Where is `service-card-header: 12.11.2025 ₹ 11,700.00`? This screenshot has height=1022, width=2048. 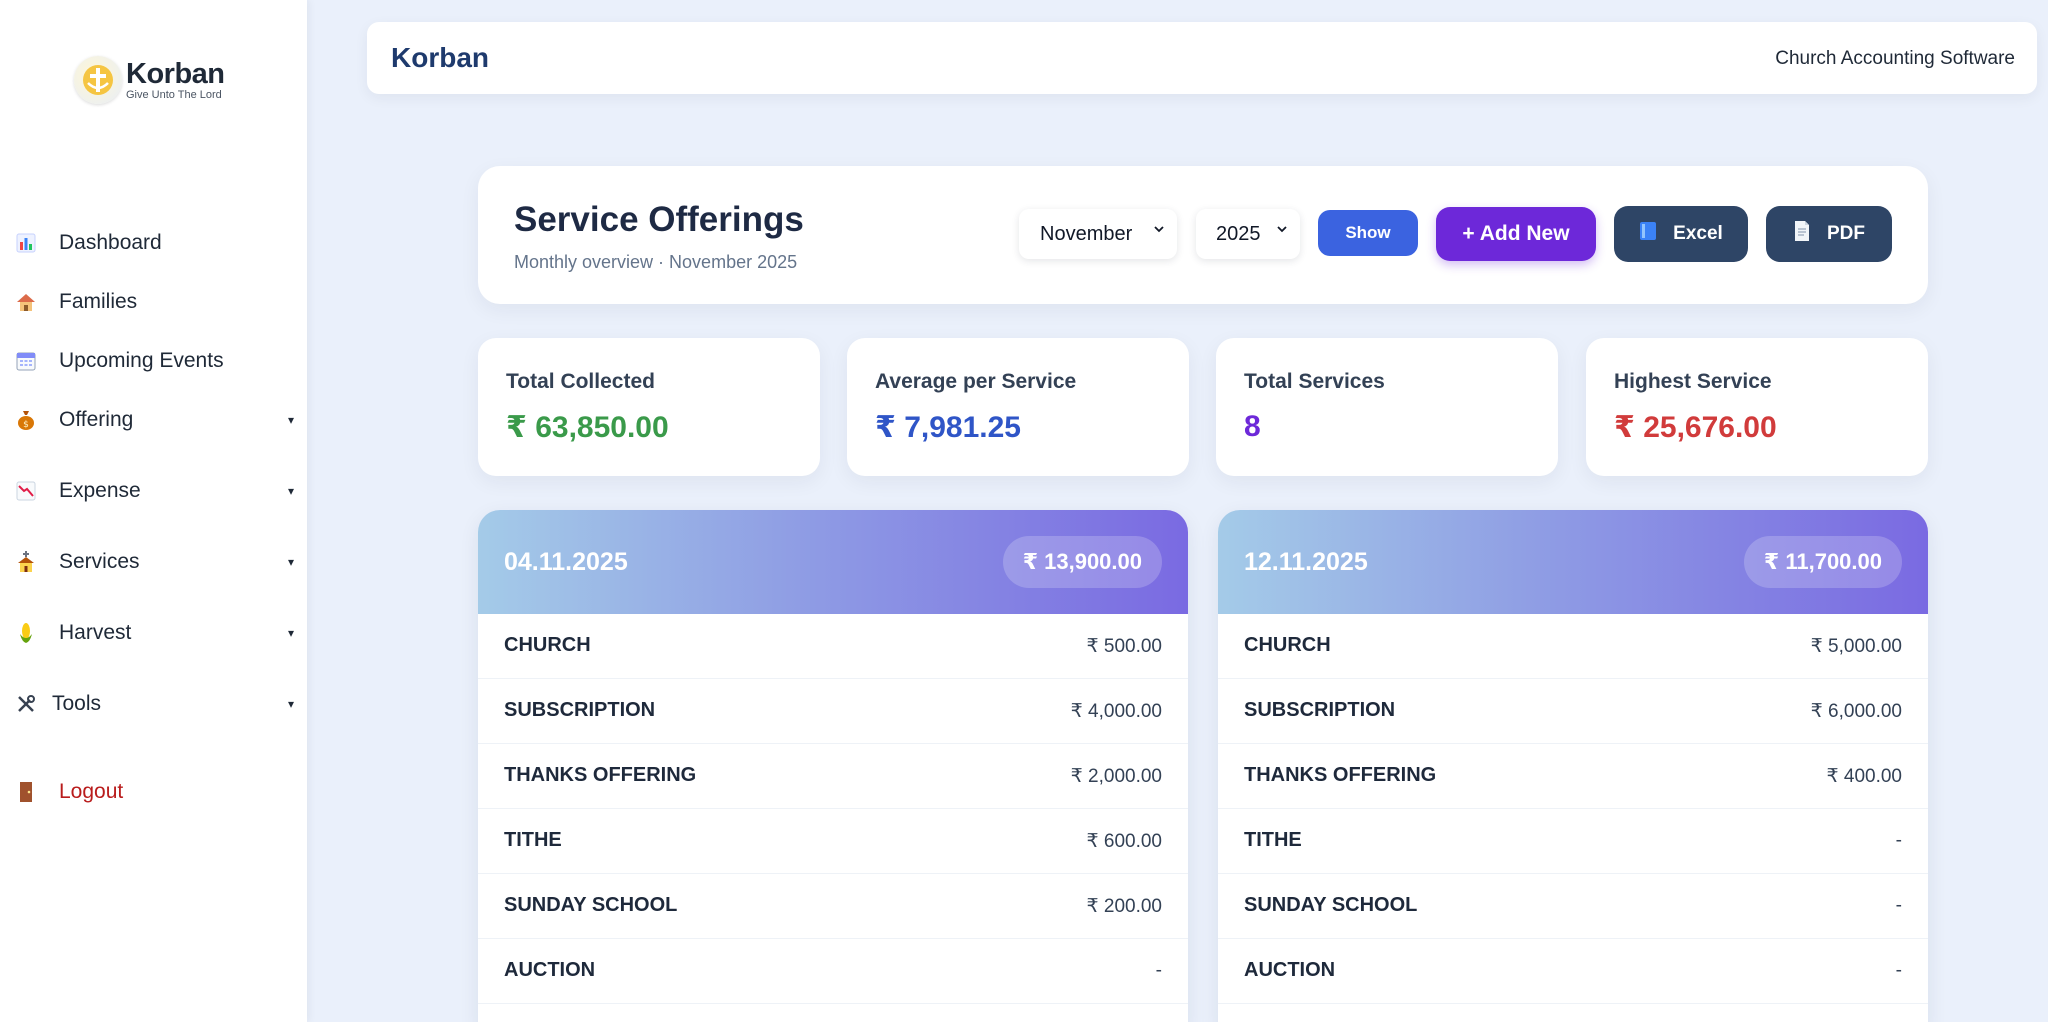
service-card-header: 12.11.2025 ₹ 11,700.00 is located at coordinates (1573, 562).